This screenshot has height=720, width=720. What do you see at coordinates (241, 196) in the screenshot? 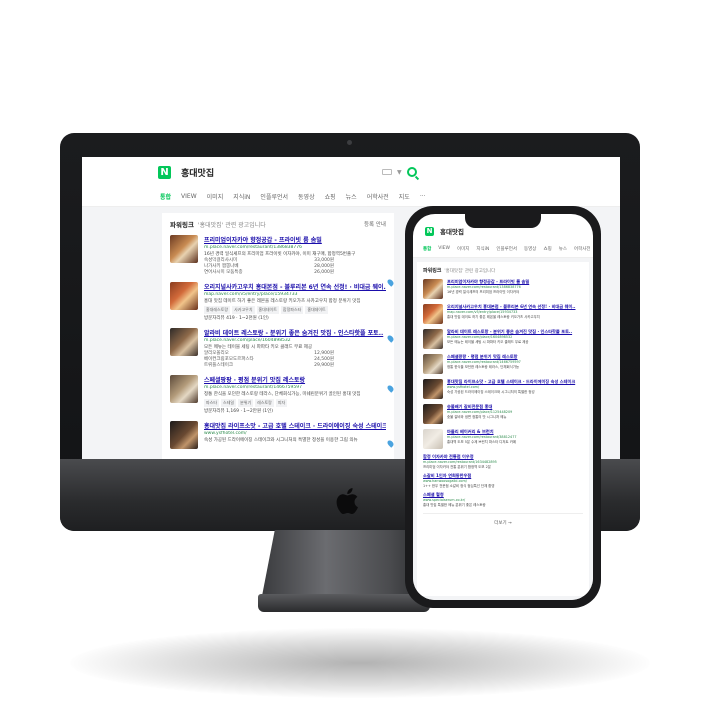
I see `tab-item: 지식iN` at bounding box center [241, 196].